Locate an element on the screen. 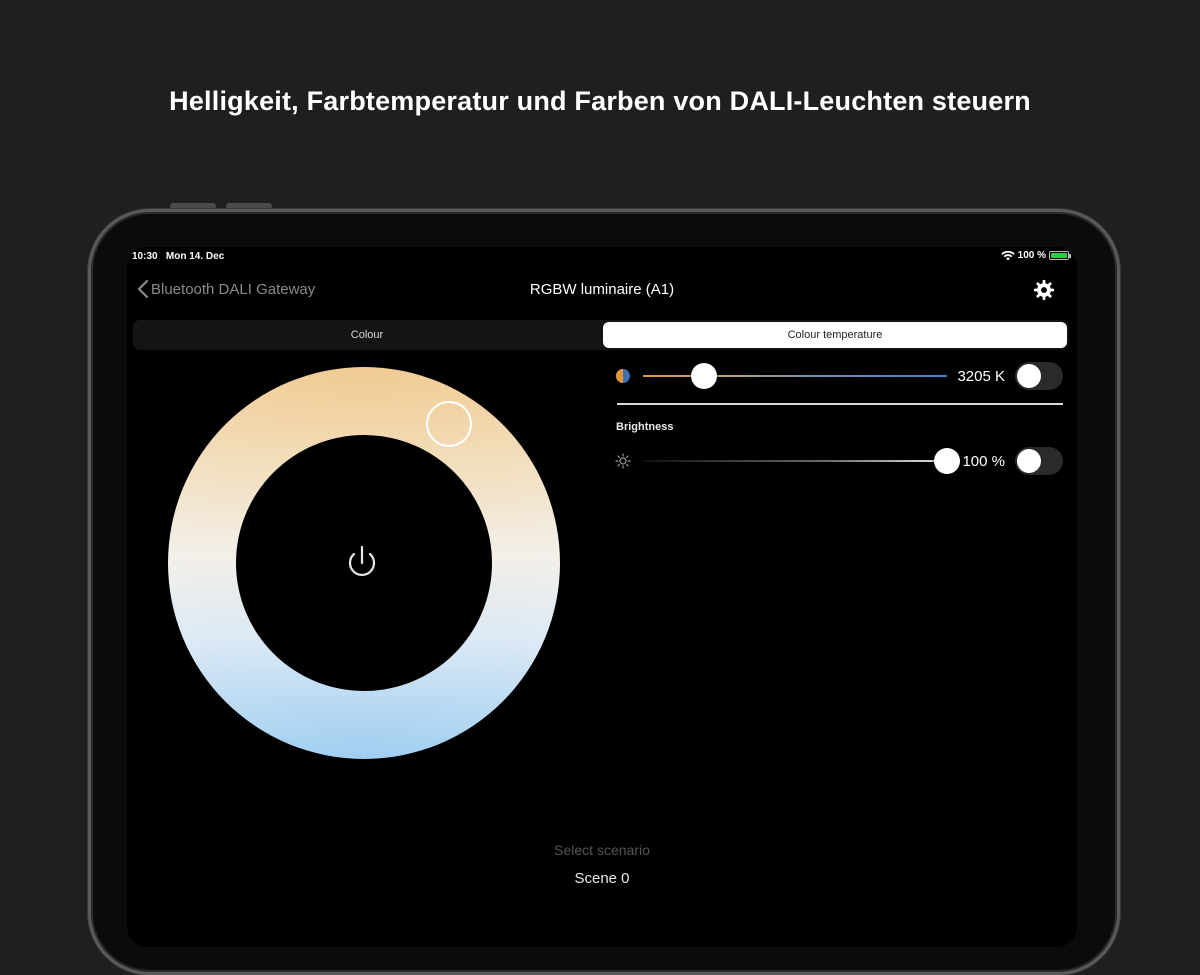  status-date: Mon 14. Dec is located at coordinates (195, 256).